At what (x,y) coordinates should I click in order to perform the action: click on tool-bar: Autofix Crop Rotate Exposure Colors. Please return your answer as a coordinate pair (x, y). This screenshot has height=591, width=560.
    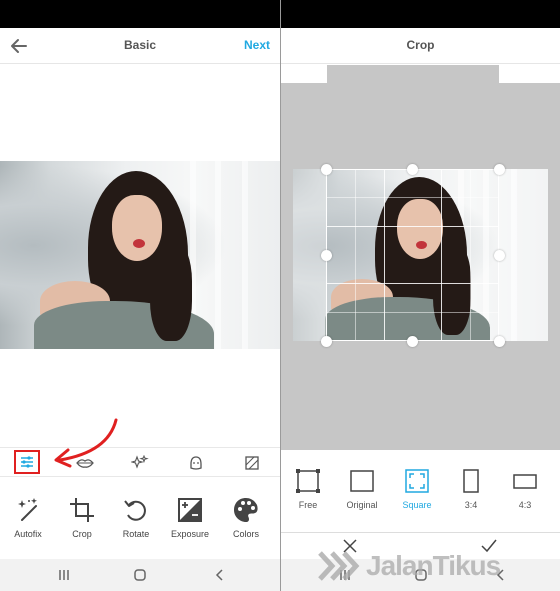
    Looking at the image, I should click on (140, 519).